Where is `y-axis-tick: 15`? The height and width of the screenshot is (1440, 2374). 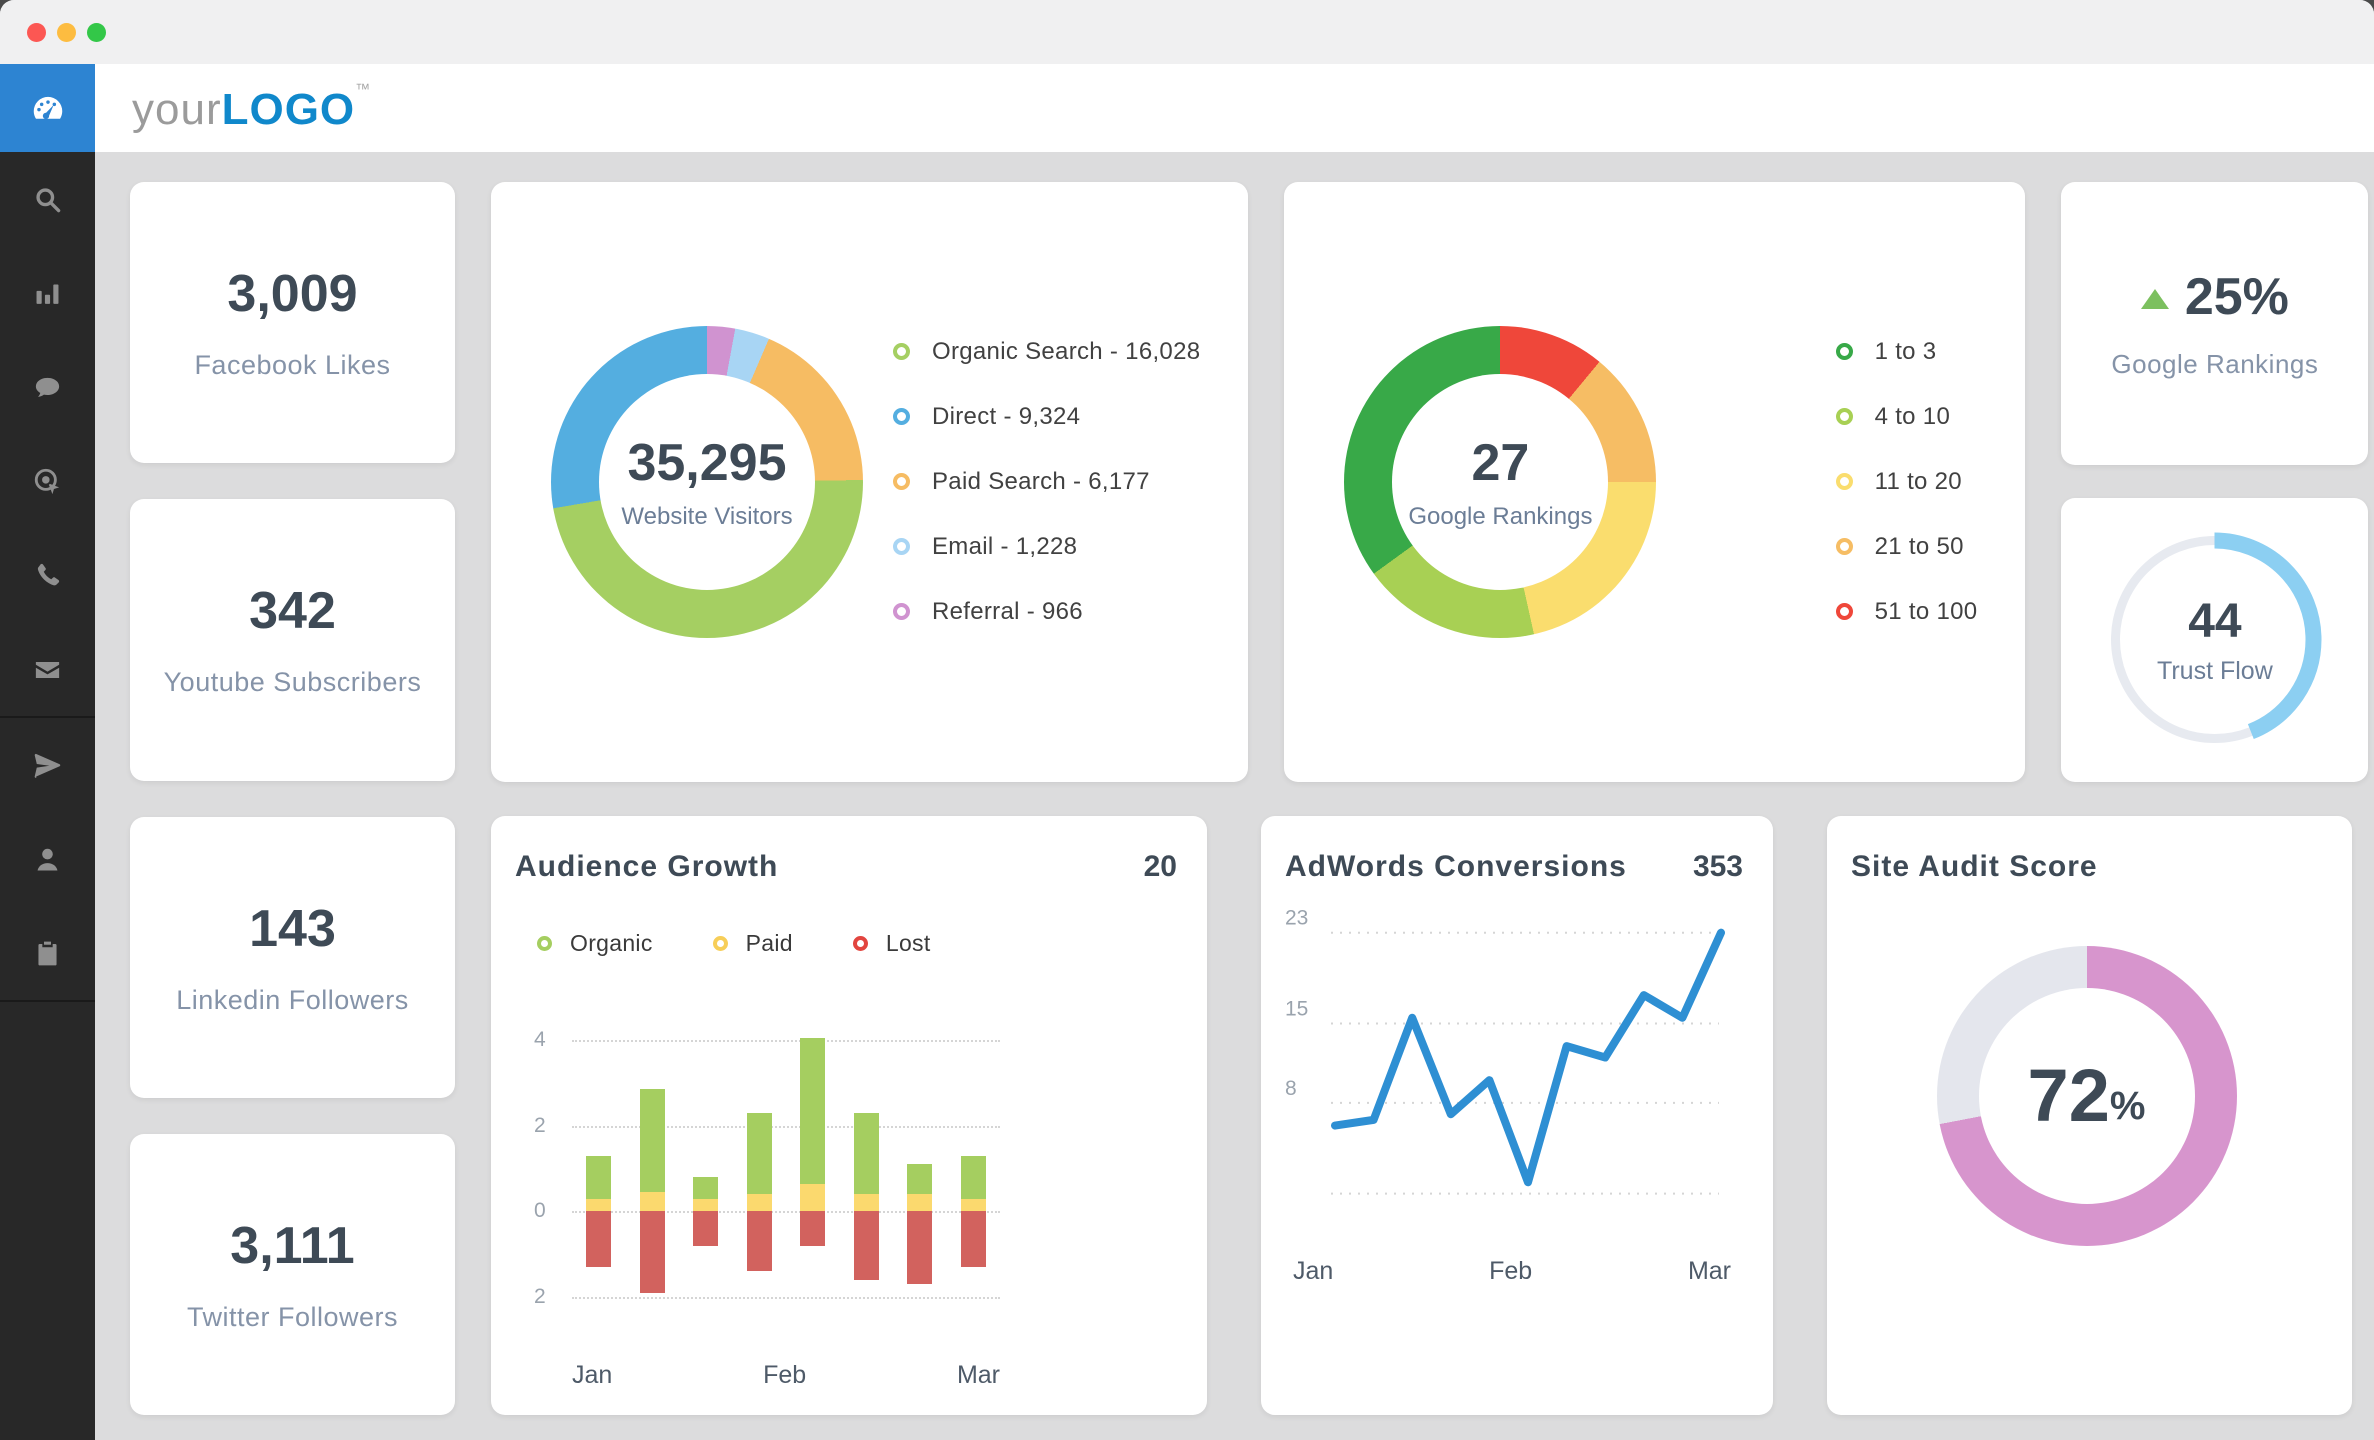 y-axis-tick: 15 is located at coordinates (1296, 1008).